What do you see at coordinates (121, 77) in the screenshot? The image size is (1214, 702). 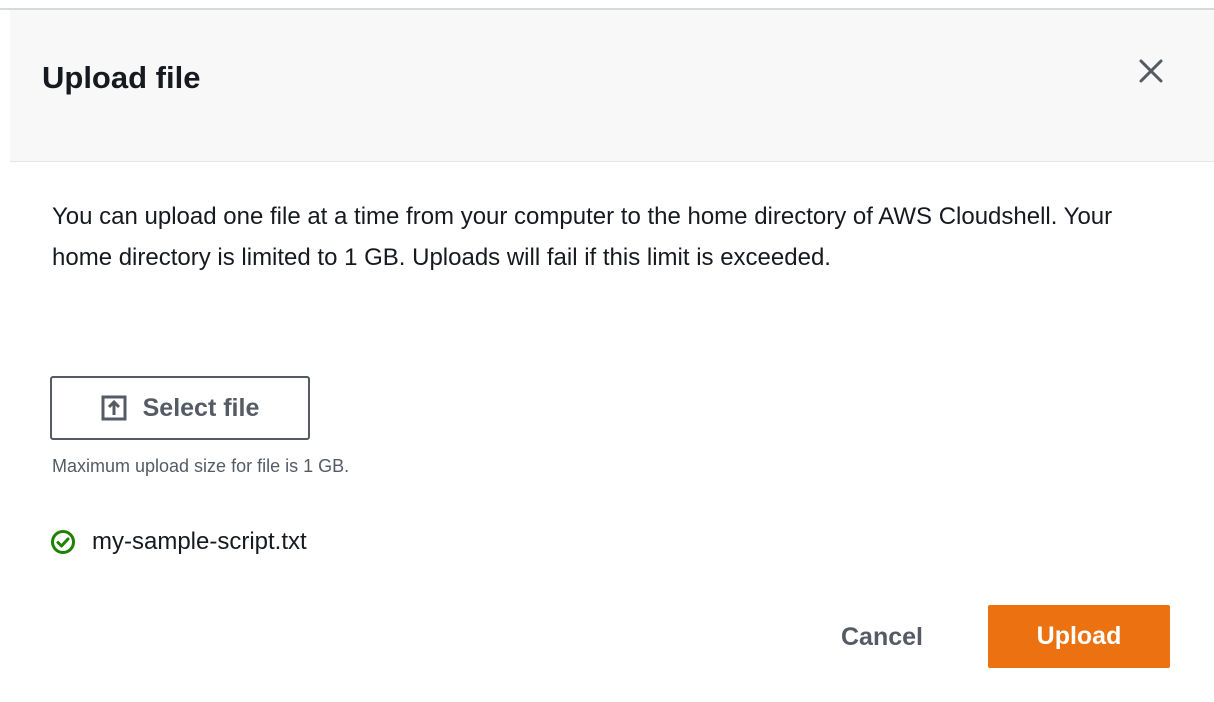 I see `modal-title: Upload file` at bounding box center [121, 77].